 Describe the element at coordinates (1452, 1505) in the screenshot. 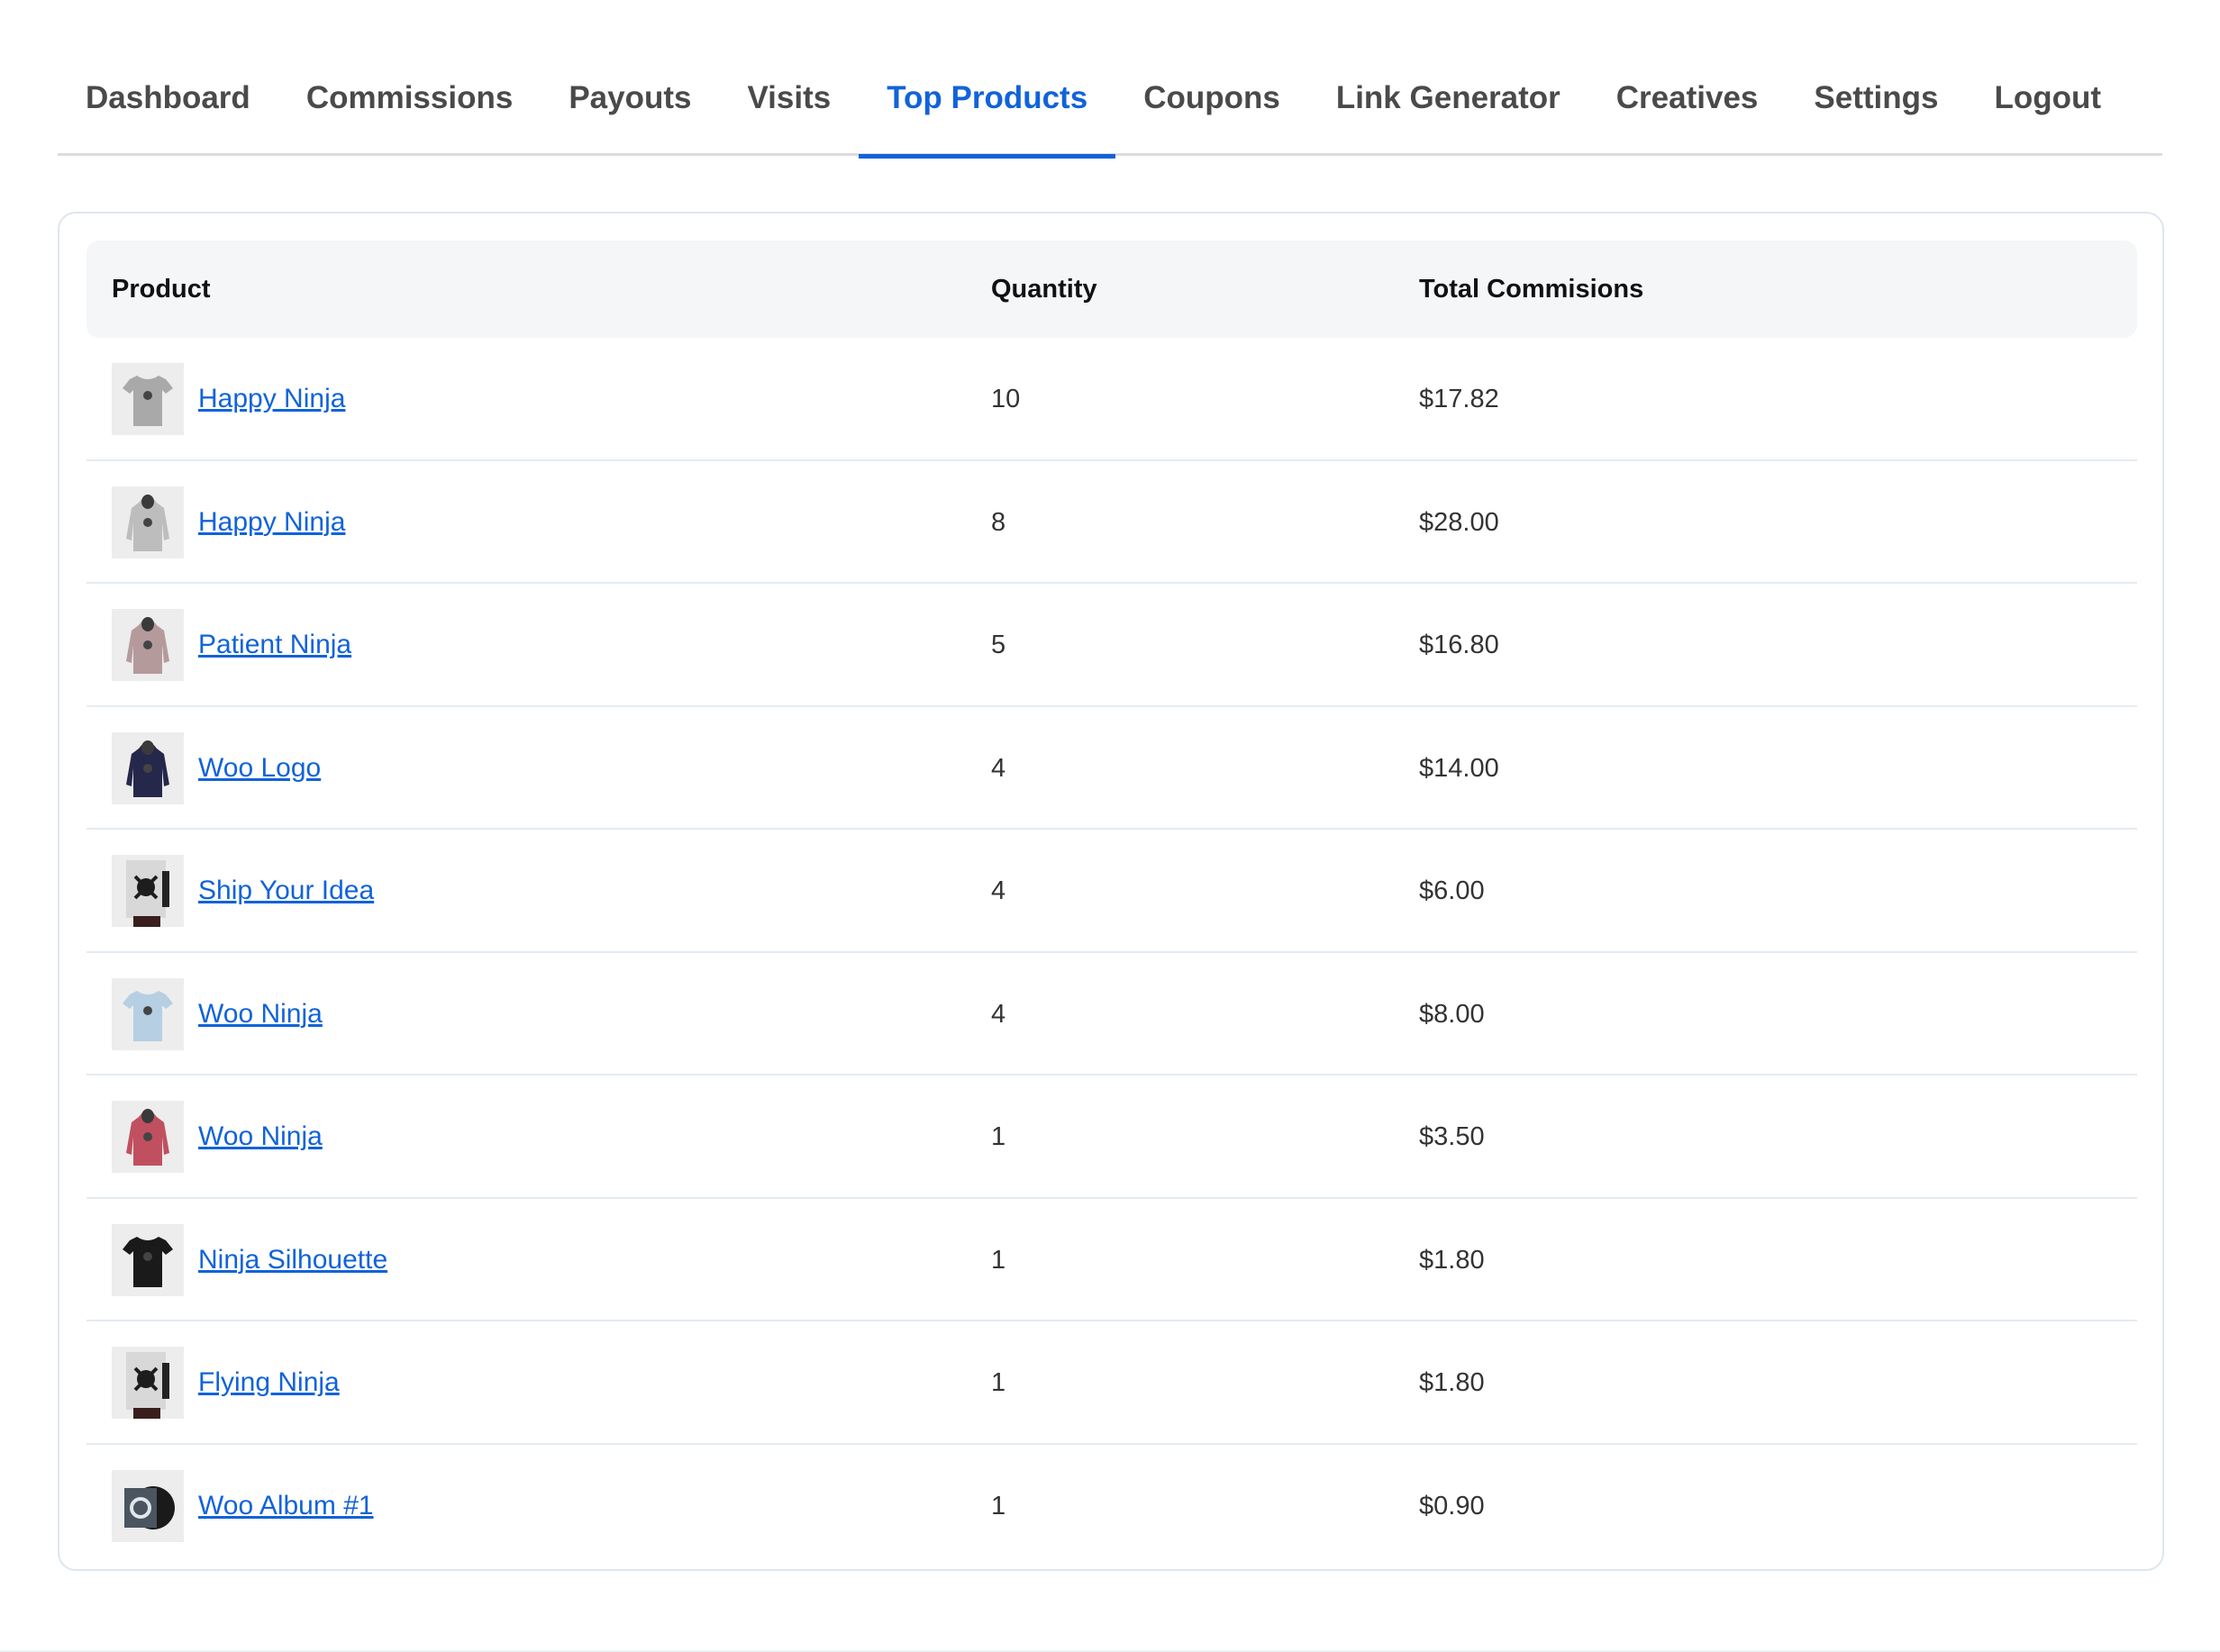

I see `product-total-commission: $0.90` at that location.